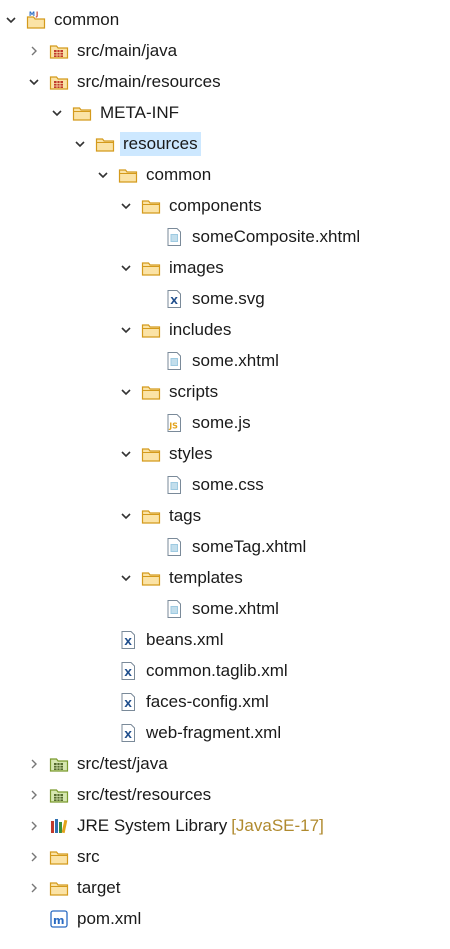  What do you see at coordinates (228, 298) in the screenshot?
I see `tree-item-label: some.svg` at bounding box center [228, 298].